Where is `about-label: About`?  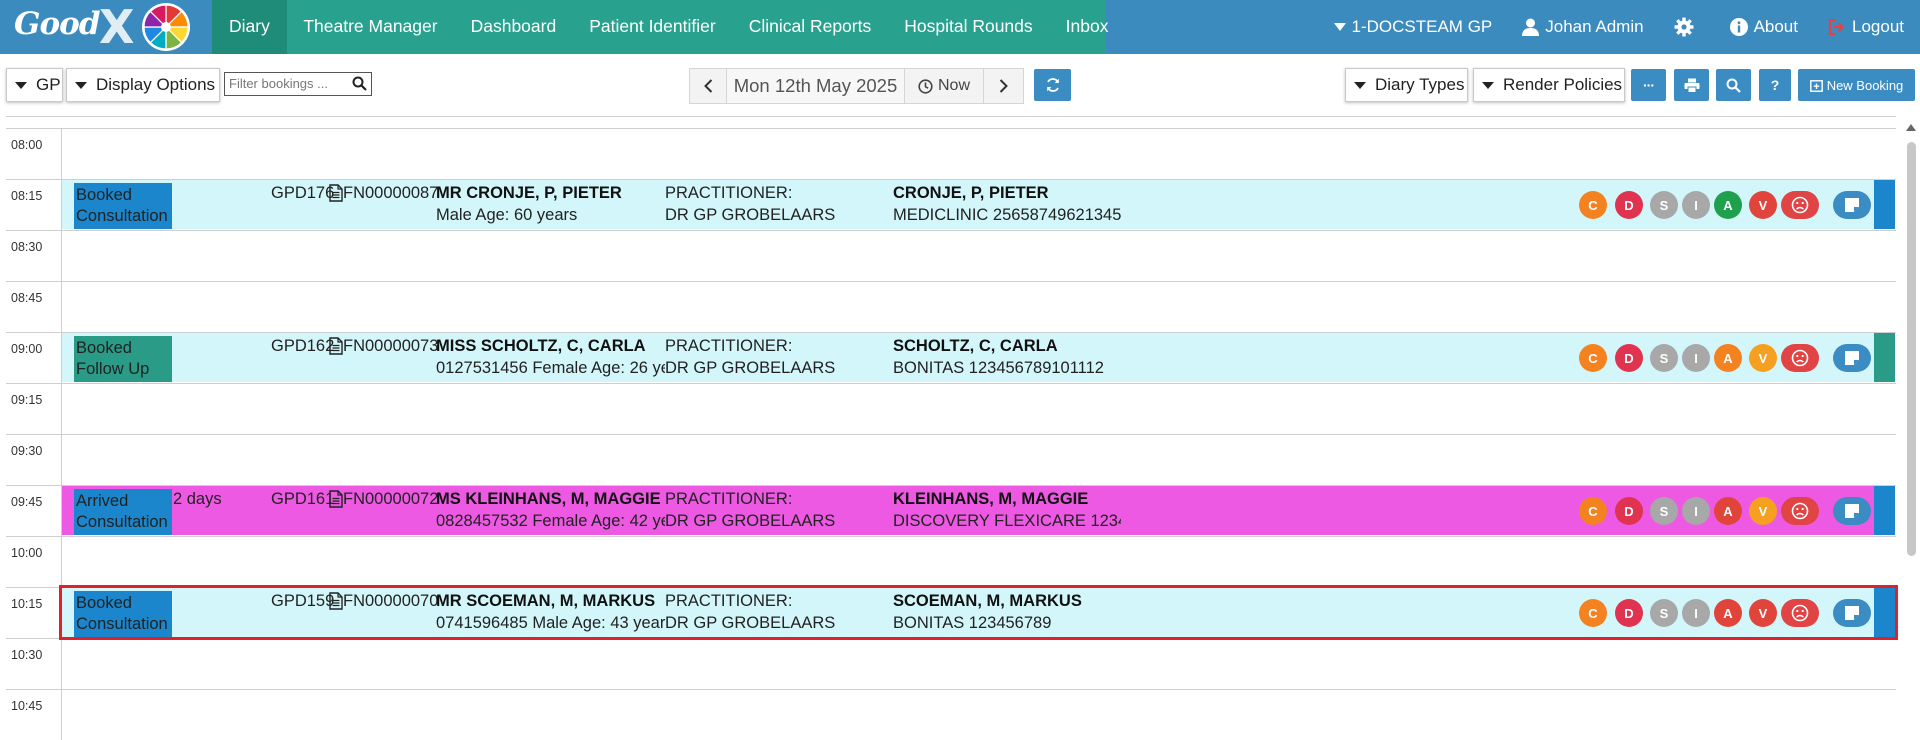 about-label: About is located at coordinates (1775, 26).